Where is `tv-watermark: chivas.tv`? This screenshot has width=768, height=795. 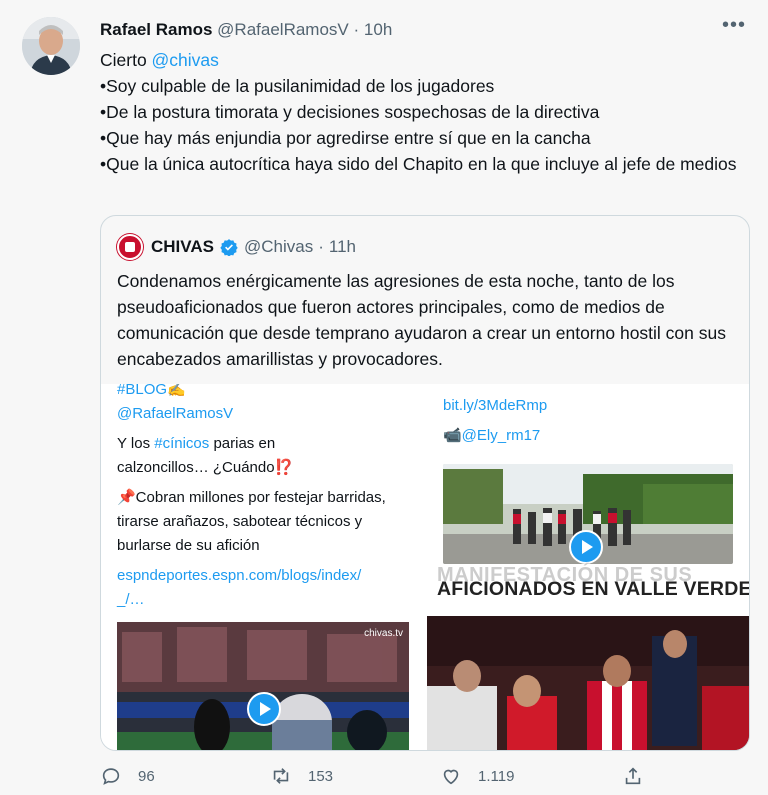 tv-watermark: chivas.tv is located at coordinates (383, 633).